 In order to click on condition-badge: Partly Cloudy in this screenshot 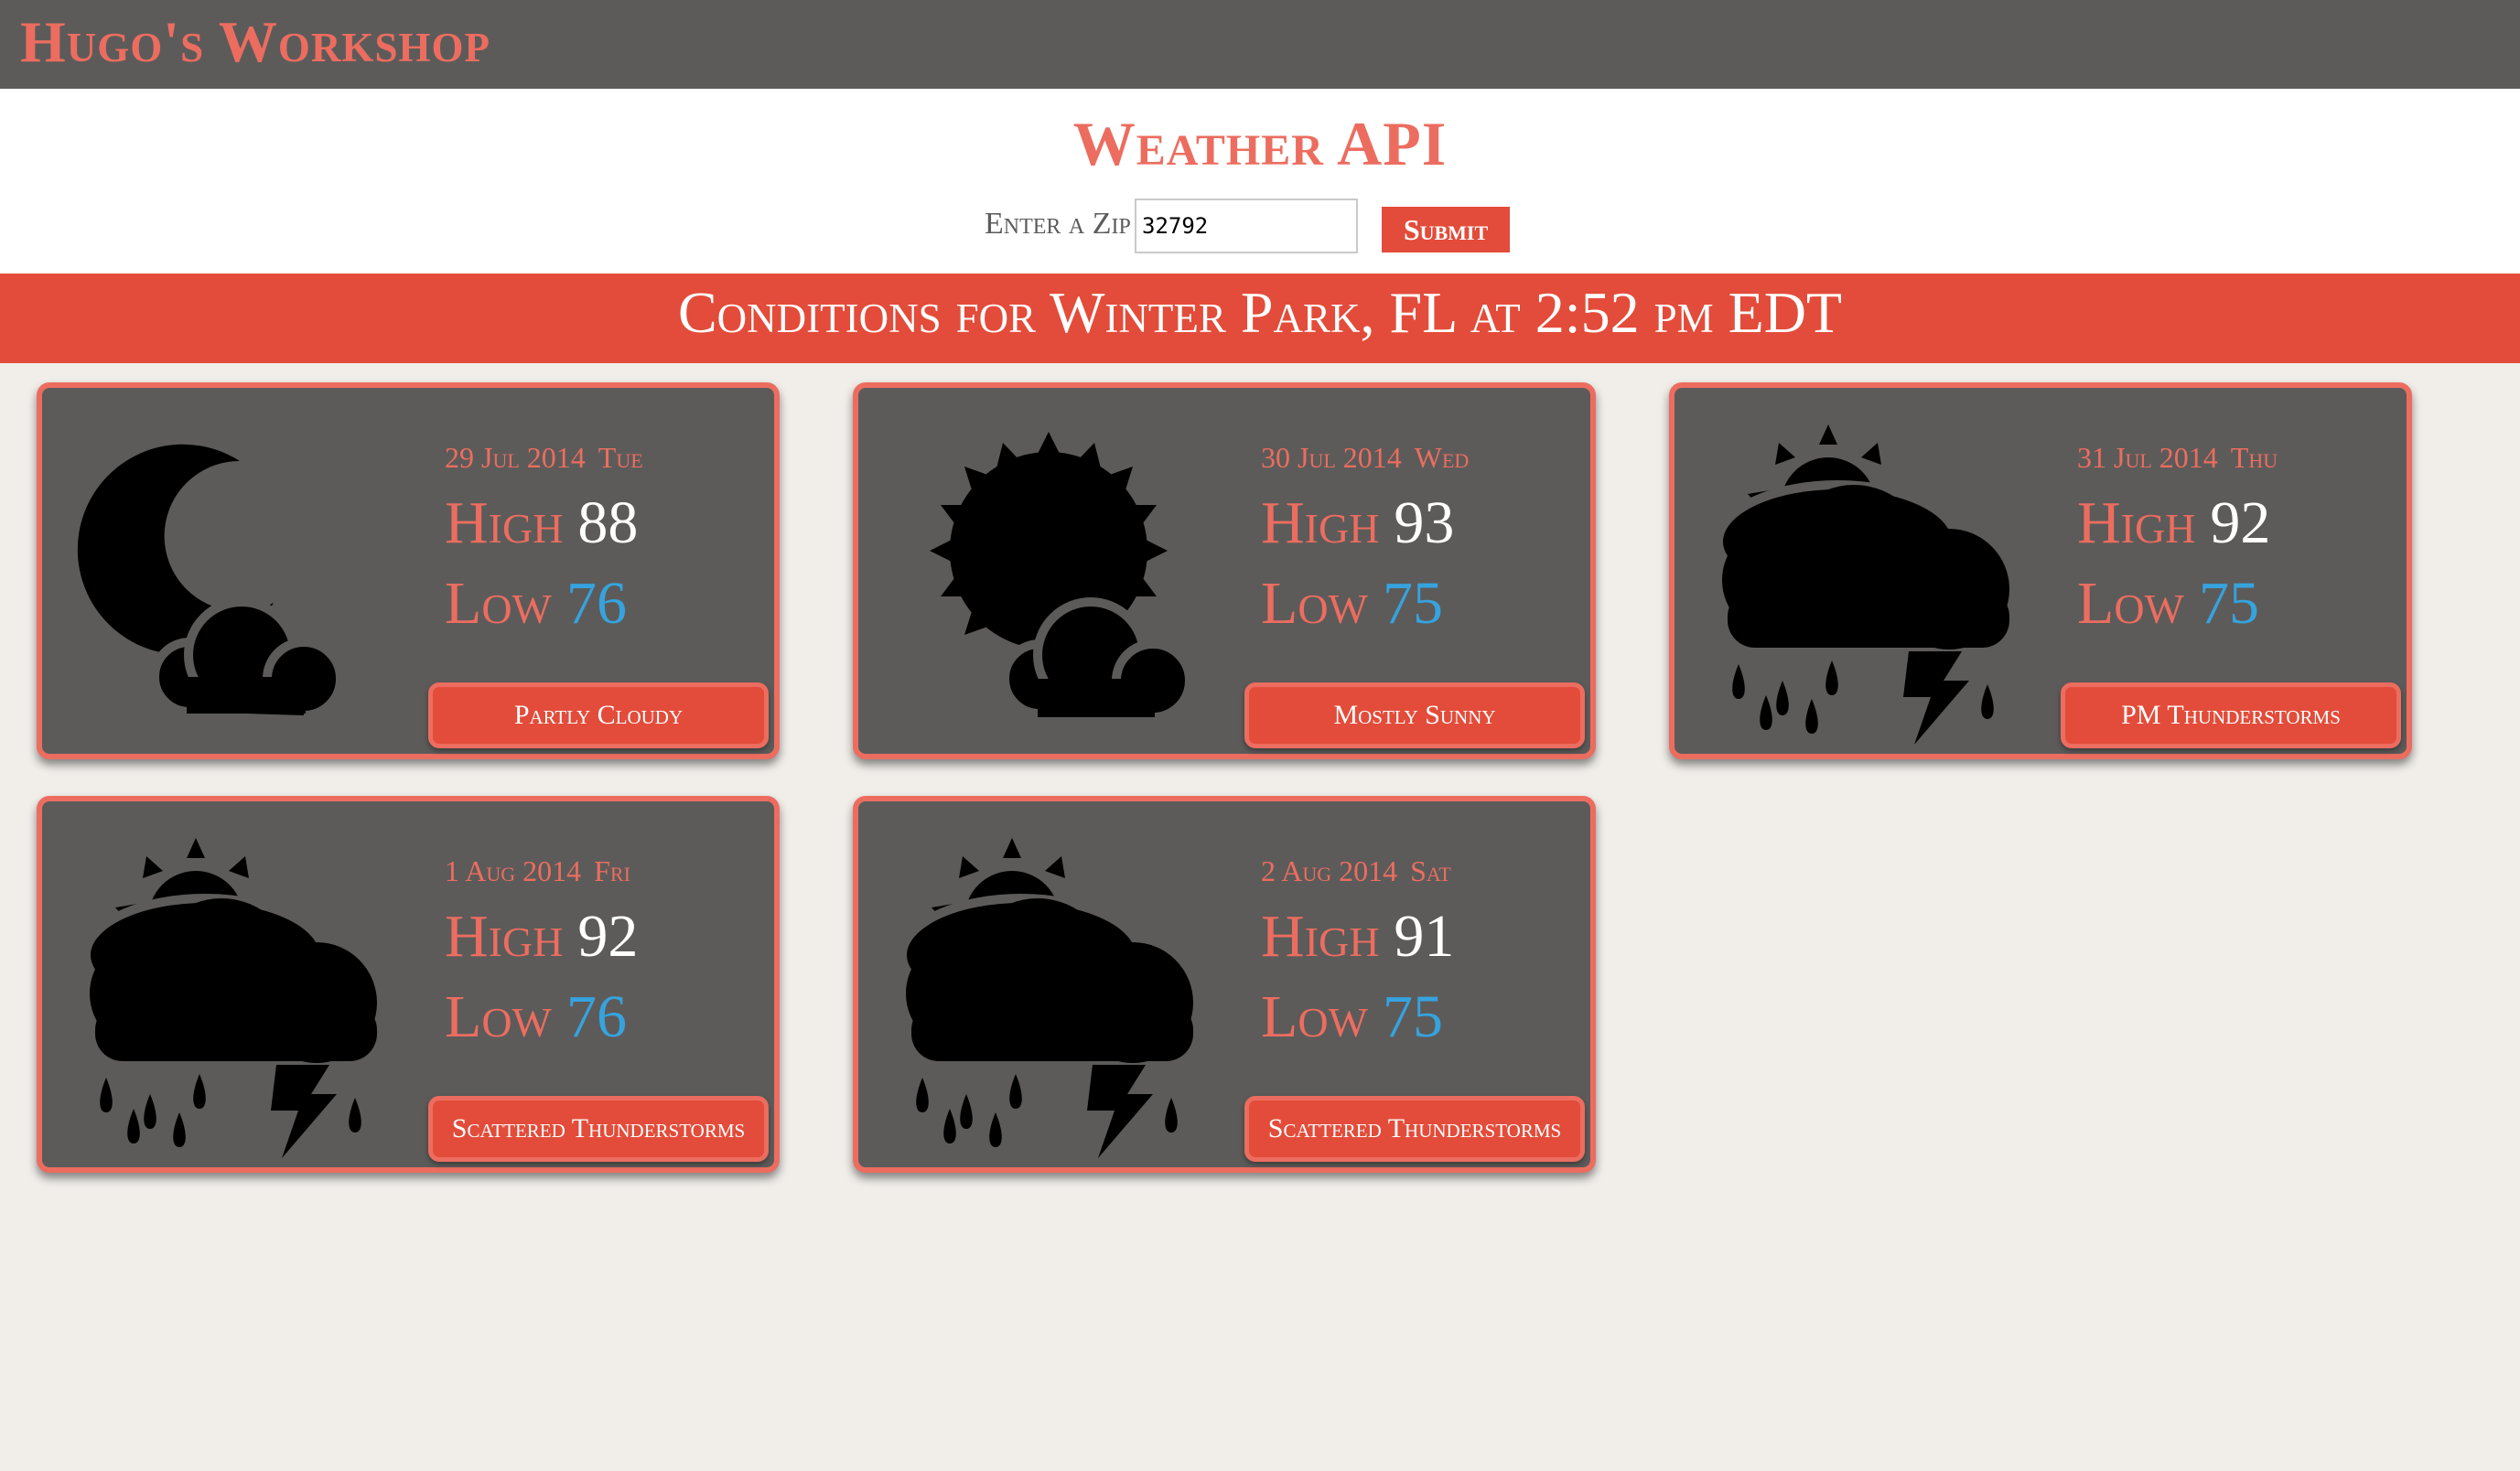, I will do `click(598, 715)`.